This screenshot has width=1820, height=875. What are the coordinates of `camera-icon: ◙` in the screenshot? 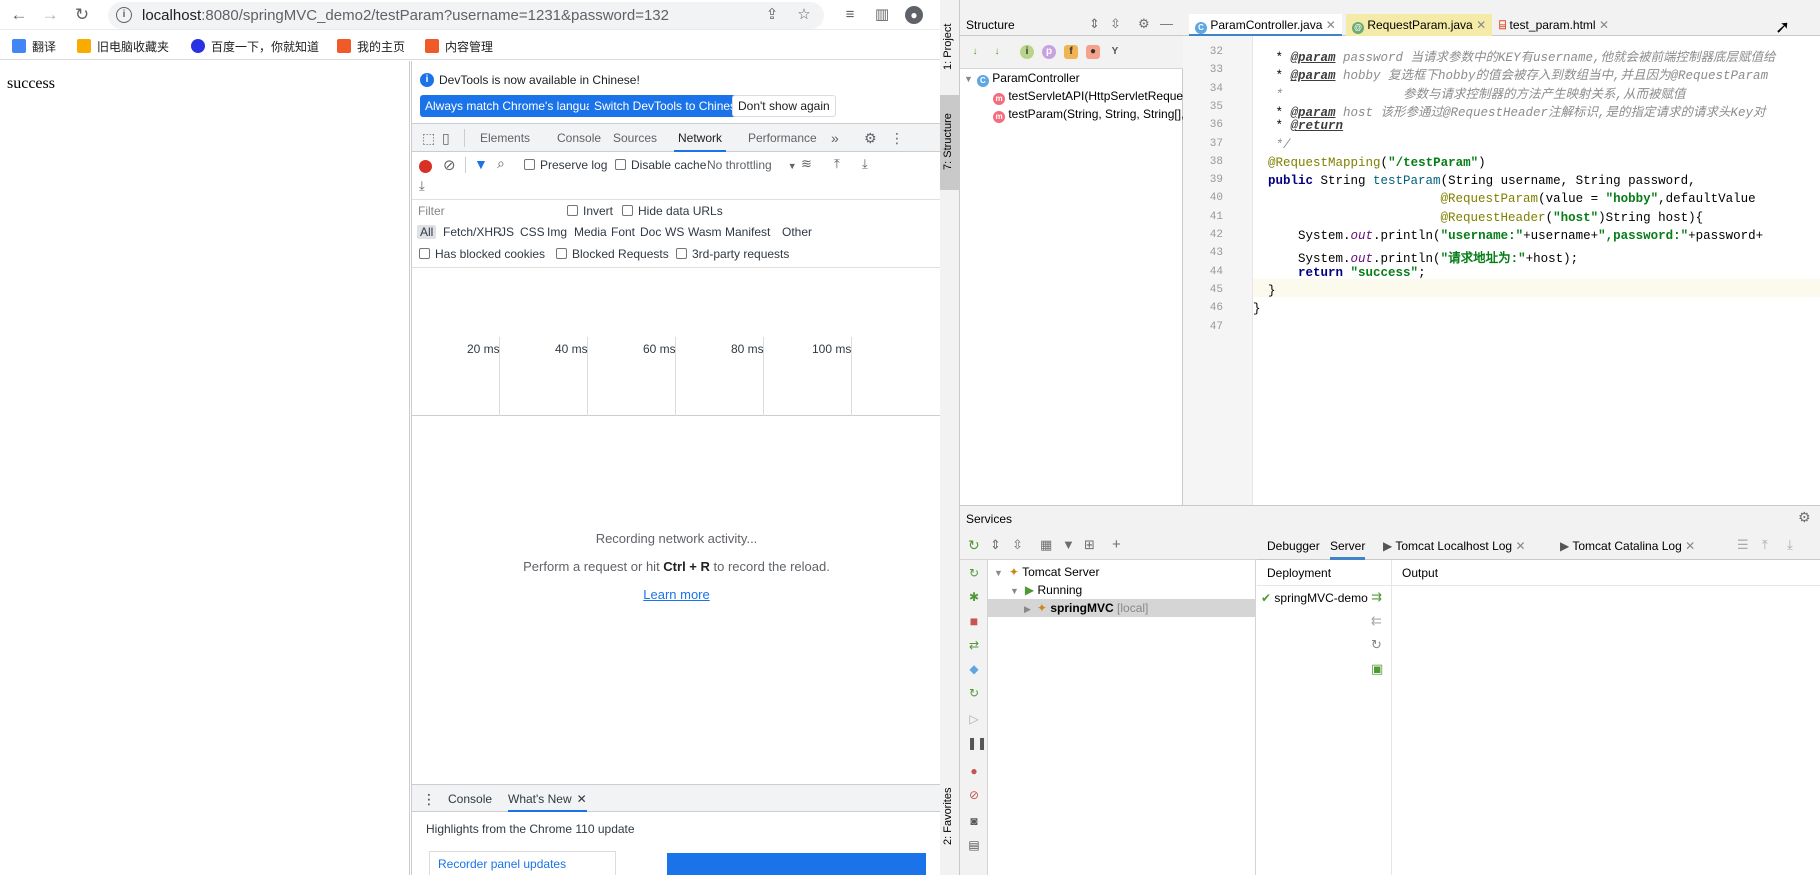 It's located at (974, 821).